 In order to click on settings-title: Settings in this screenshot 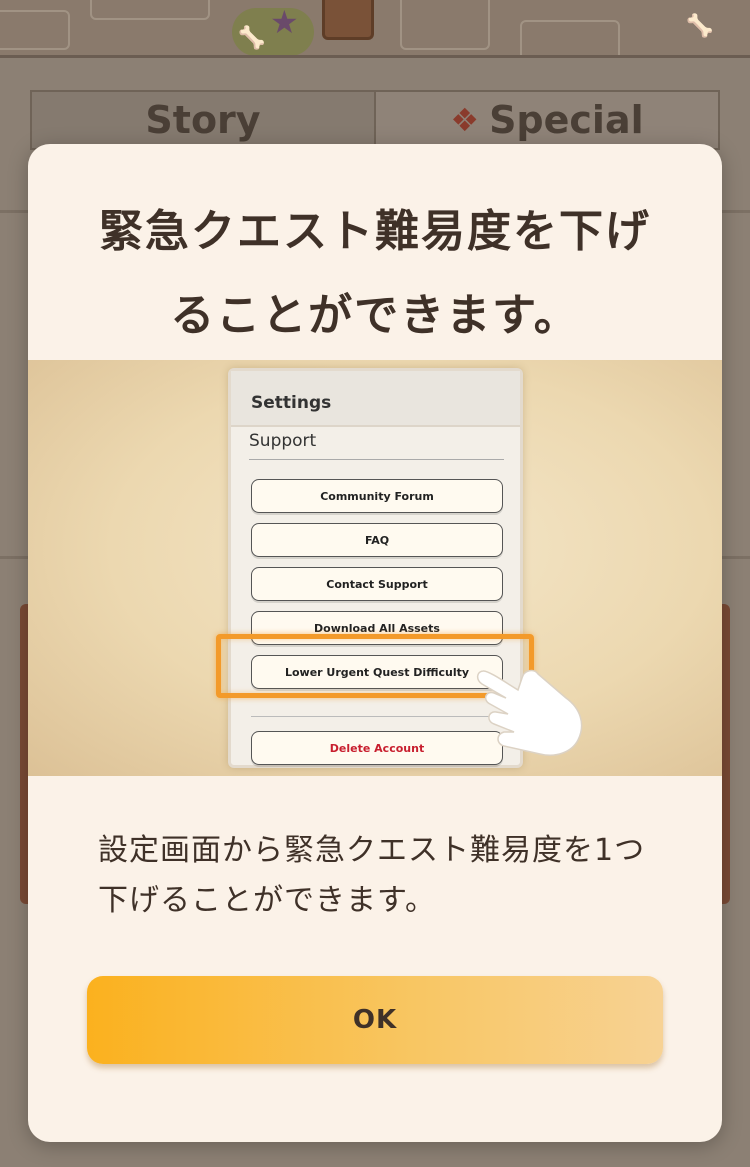, I will do `click(375, 399)`.